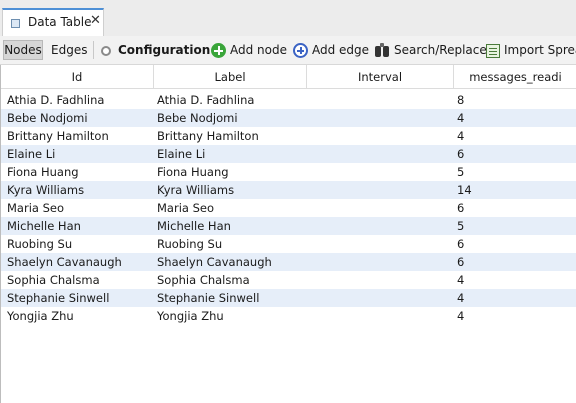 The width and height of the screenshot is (576, 403). Describe the element at coordinates (31, 154) in the screenshot. I see `cell-id: Elaine Li` at that location.